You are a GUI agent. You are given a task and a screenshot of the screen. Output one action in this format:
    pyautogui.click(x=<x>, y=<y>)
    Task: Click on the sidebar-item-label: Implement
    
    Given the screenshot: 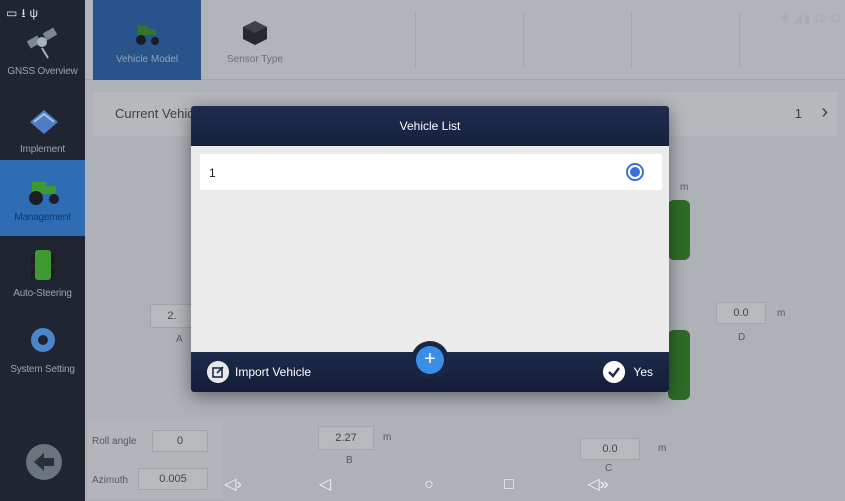 What is the action you would take?
    pyautogui.click(x=42, y=149)
    